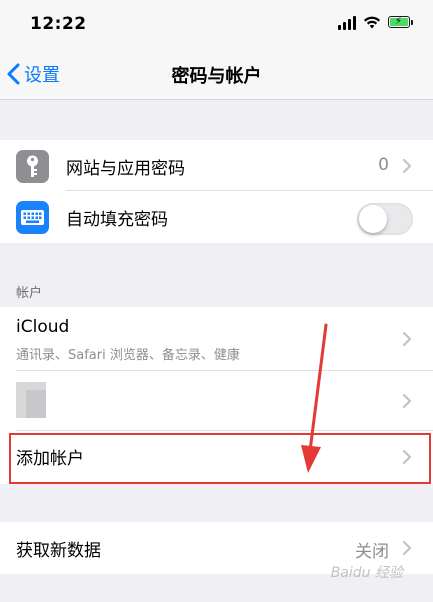 Image resolution: width=433 pixels, height=602 pixels. Describe the element at coordinates (372, 22) in the screenshot. I see `wifi-icon` at that location.